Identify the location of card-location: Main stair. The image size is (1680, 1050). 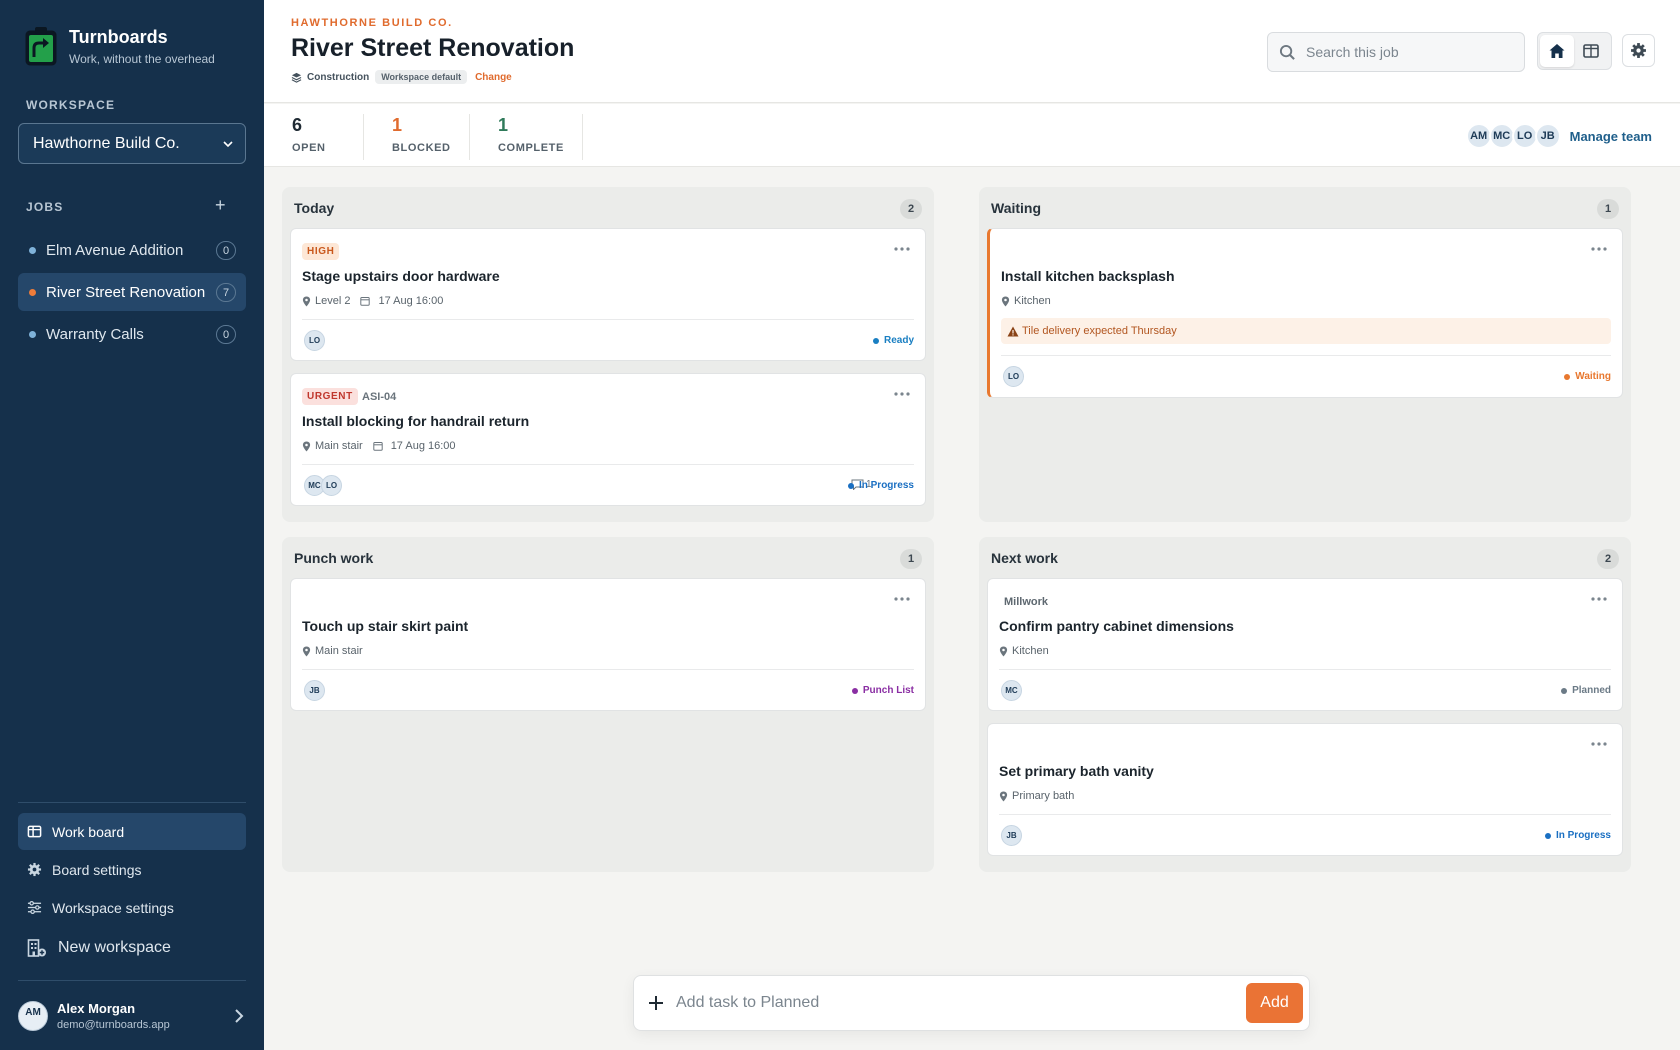
(339, 446).